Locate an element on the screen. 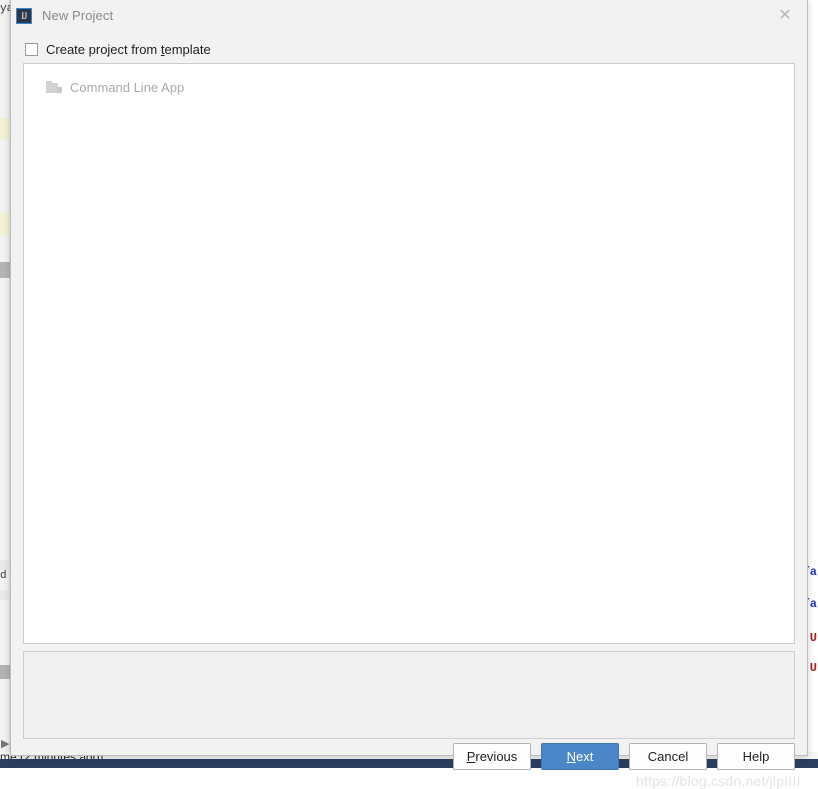  help-button-label: Help is located at coordinates (756, 756).